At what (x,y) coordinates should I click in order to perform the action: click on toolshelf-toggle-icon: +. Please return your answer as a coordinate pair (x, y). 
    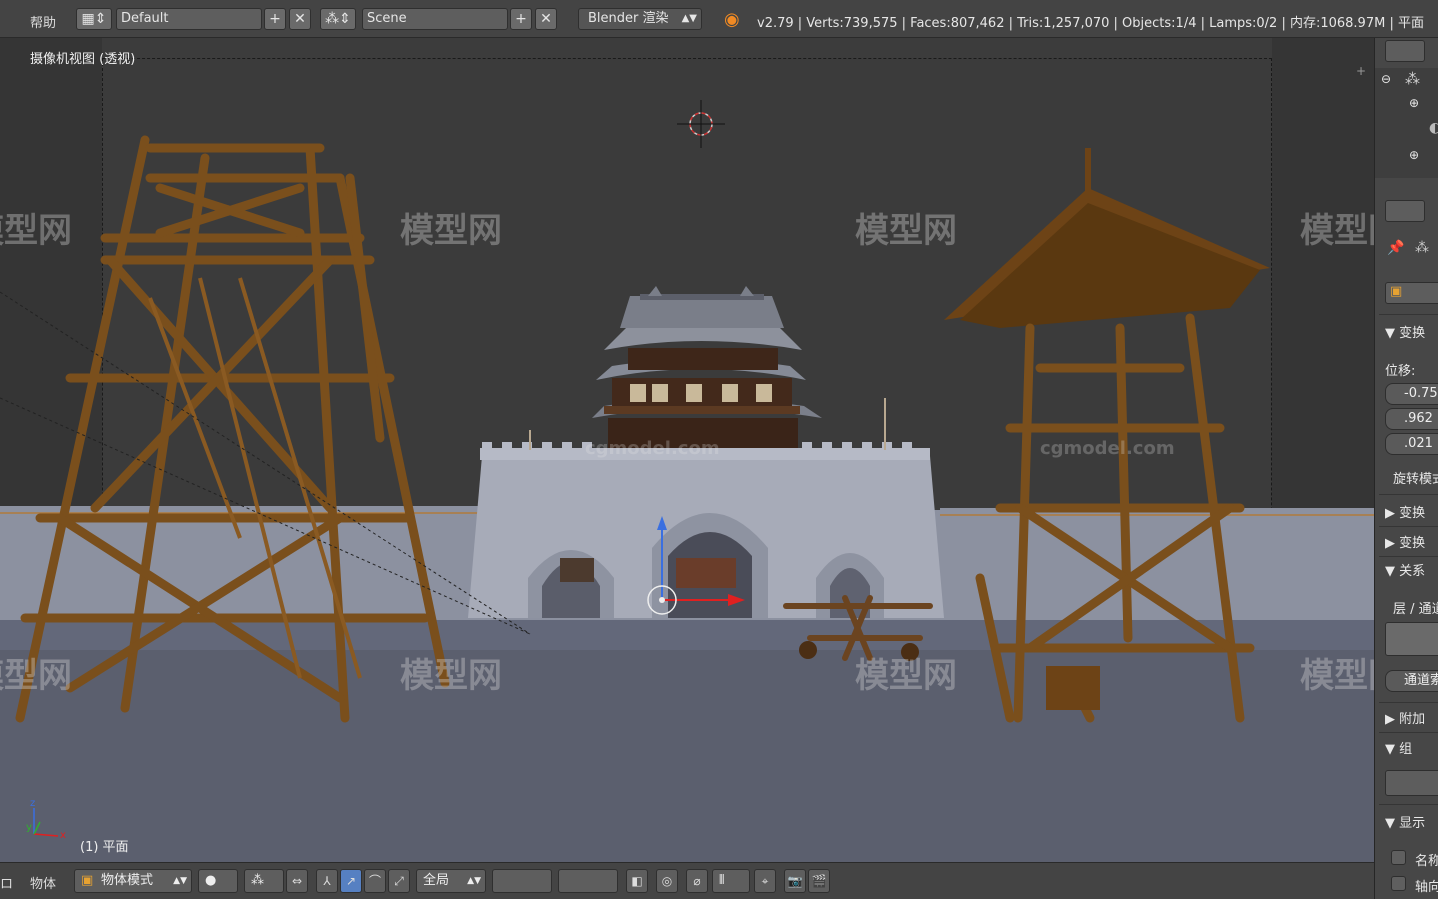
    Looking at the image, I should click on (1361, 71).